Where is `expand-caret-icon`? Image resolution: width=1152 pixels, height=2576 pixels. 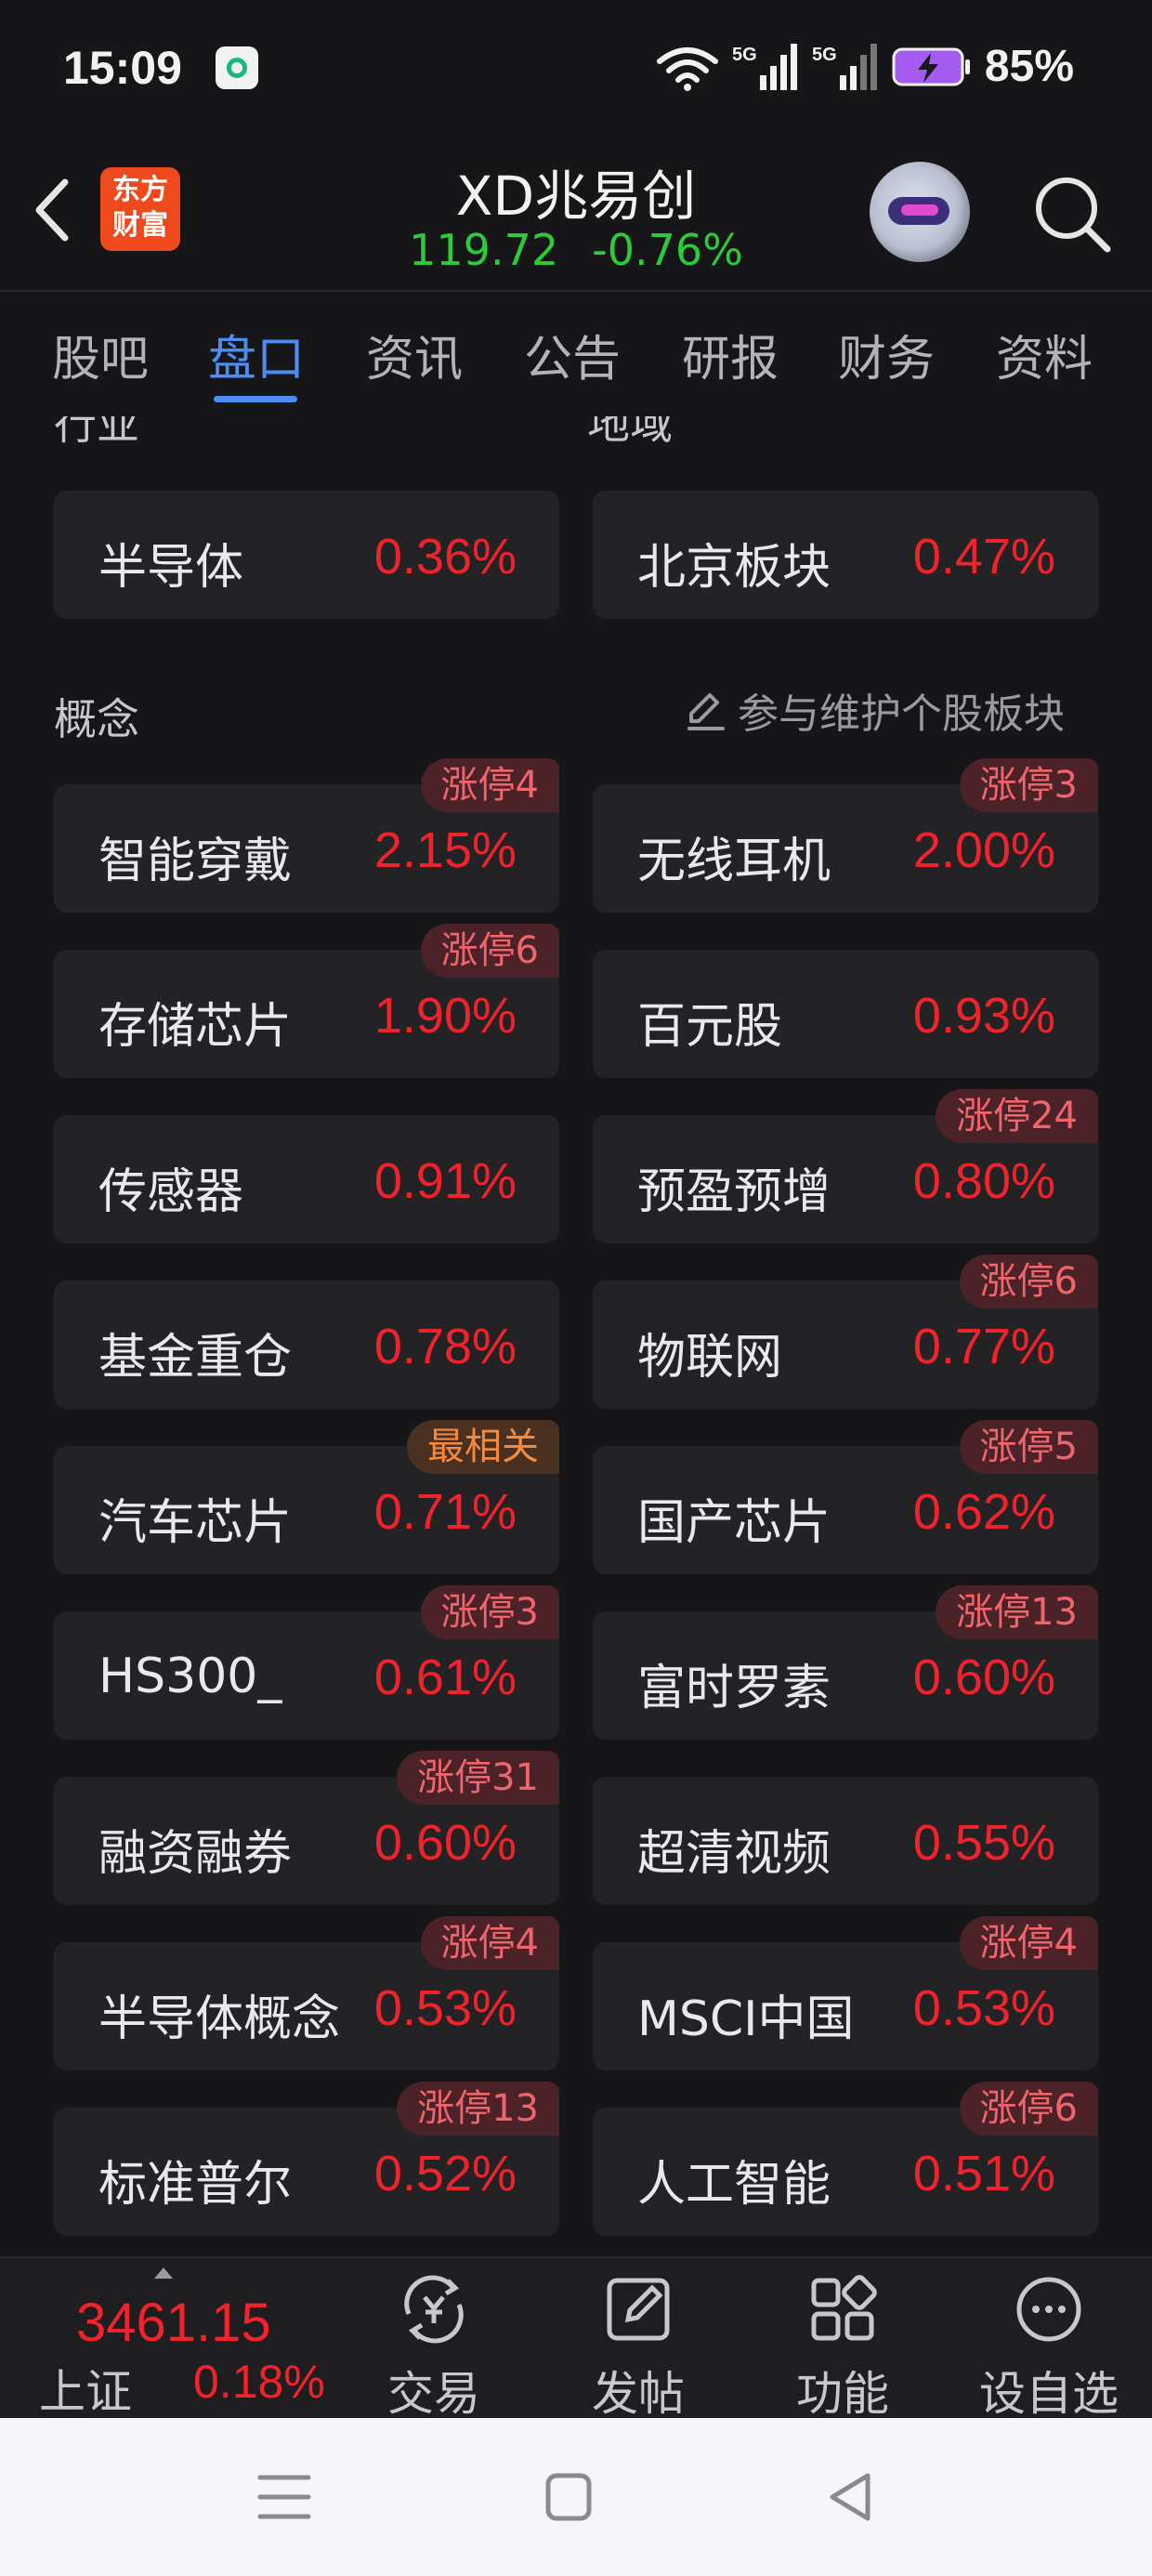 expand-caret-icon is located at coordinates (163, 2273).